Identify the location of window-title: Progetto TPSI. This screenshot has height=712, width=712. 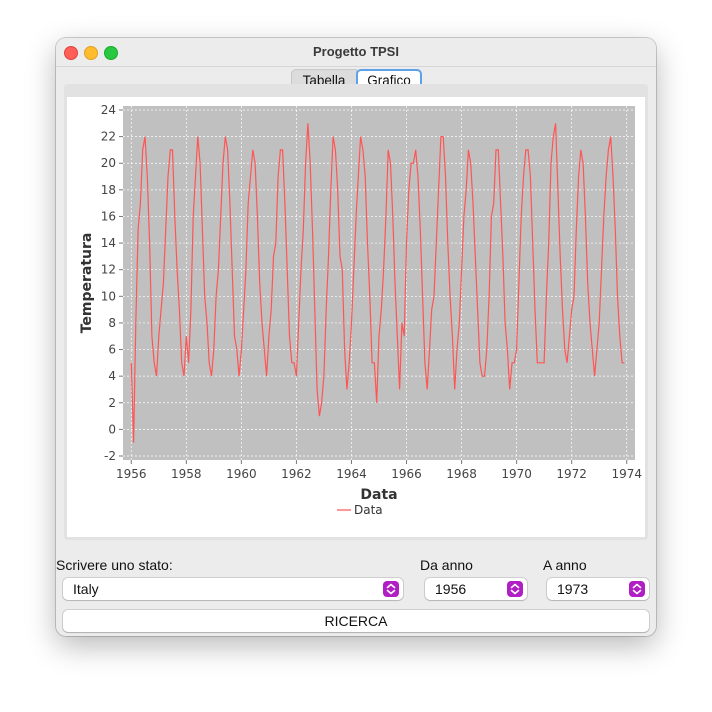
(356, 51).